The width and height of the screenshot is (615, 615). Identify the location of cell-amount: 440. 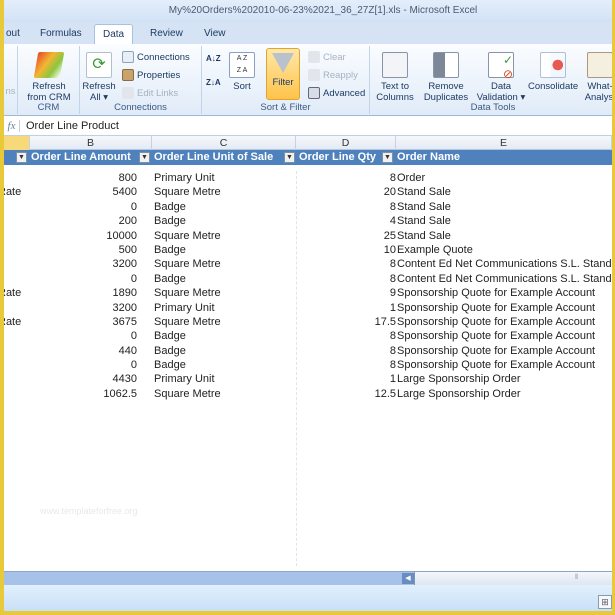
(128, 351).